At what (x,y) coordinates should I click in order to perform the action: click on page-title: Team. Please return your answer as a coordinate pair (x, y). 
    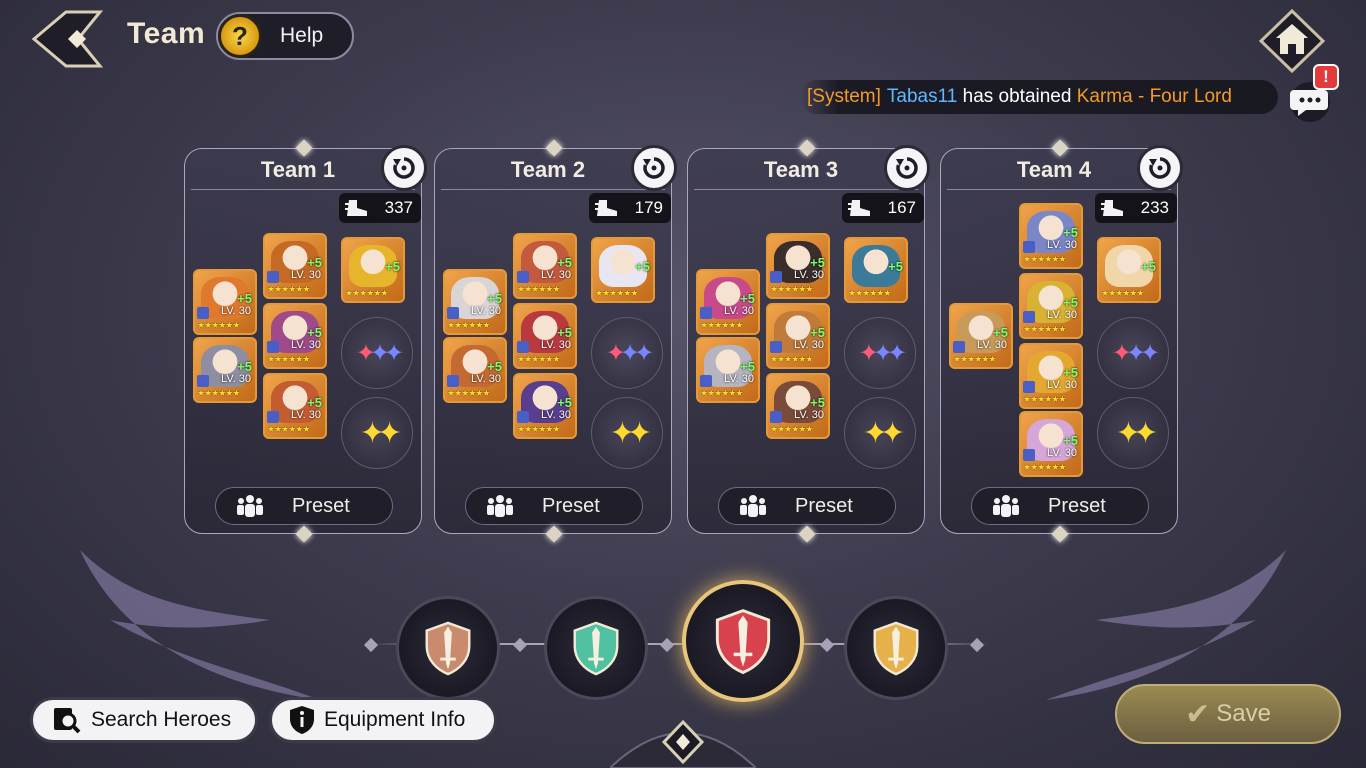
    Looking at the image, I should click on (166, 33).